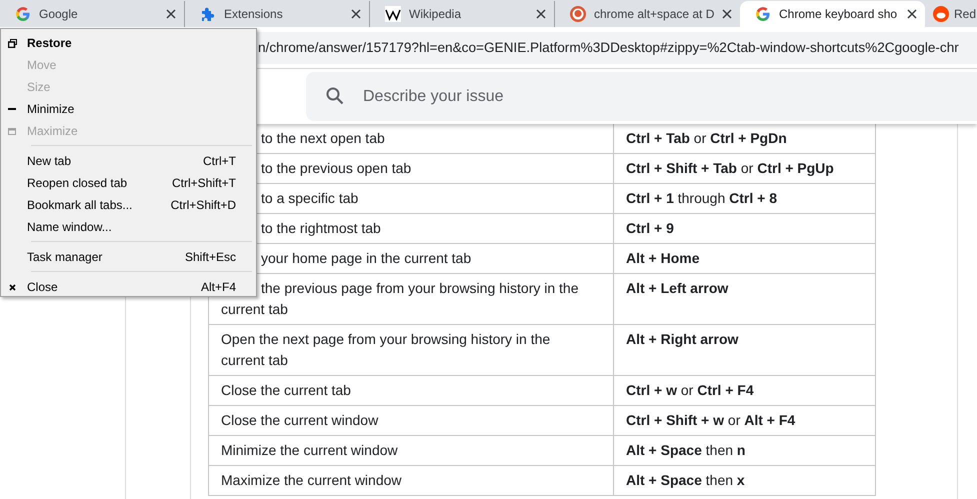 The image size is (977, 499). I want to click on table-cell: Alt + Home, so click(745, 259).